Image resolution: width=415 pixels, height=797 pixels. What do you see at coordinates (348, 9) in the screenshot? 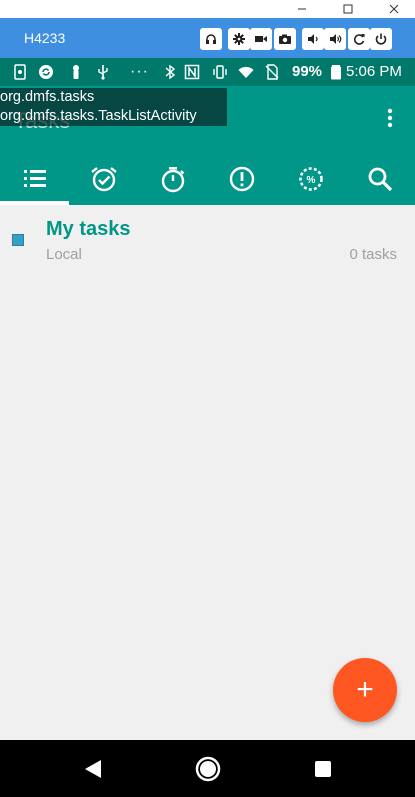
I see `maximize-icon` at bounding box center [348, 9].